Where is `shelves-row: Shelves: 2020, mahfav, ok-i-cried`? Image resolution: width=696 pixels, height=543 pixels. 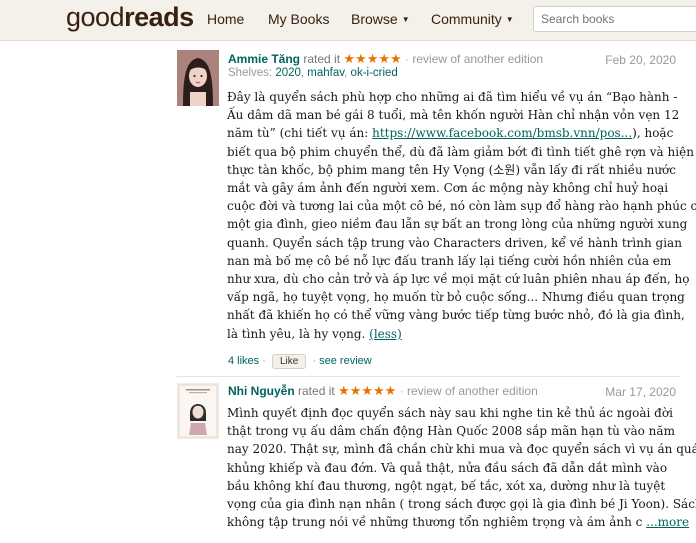 shelves-row: Shelves: 2020, mahfav, ok-i-cried is located at coordinates (313, 73).